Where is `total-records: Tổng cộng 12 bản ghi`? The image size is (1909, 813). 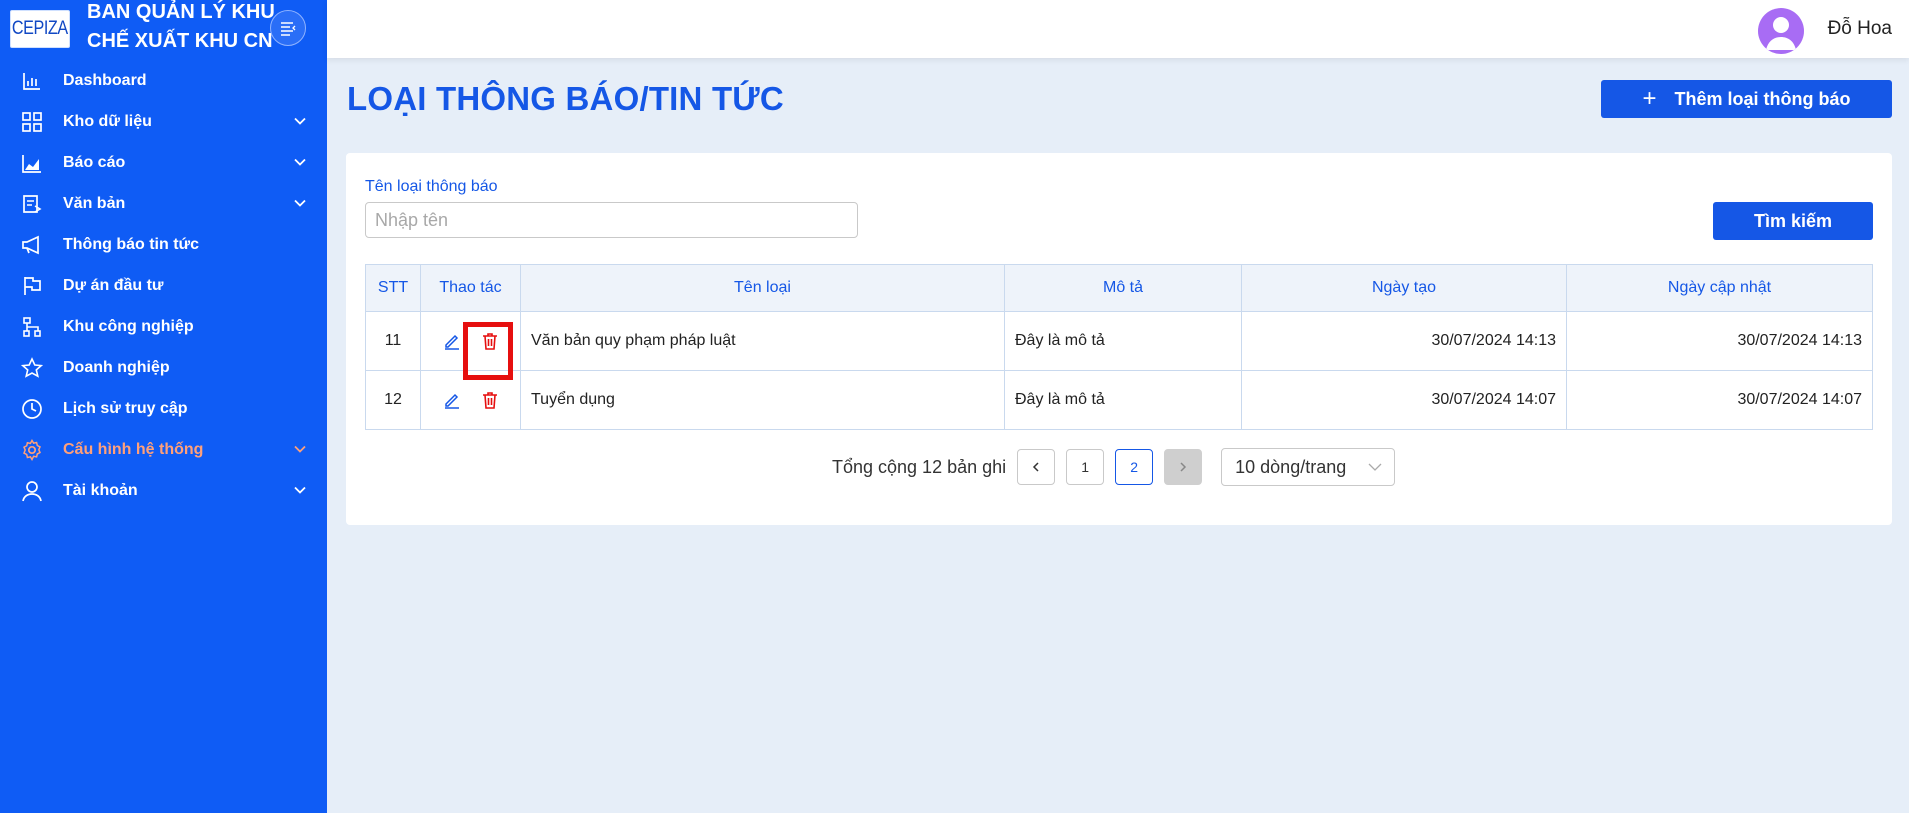 total-records: Tổng cộng 12 bản ghi is located at coordinates (919, 466).